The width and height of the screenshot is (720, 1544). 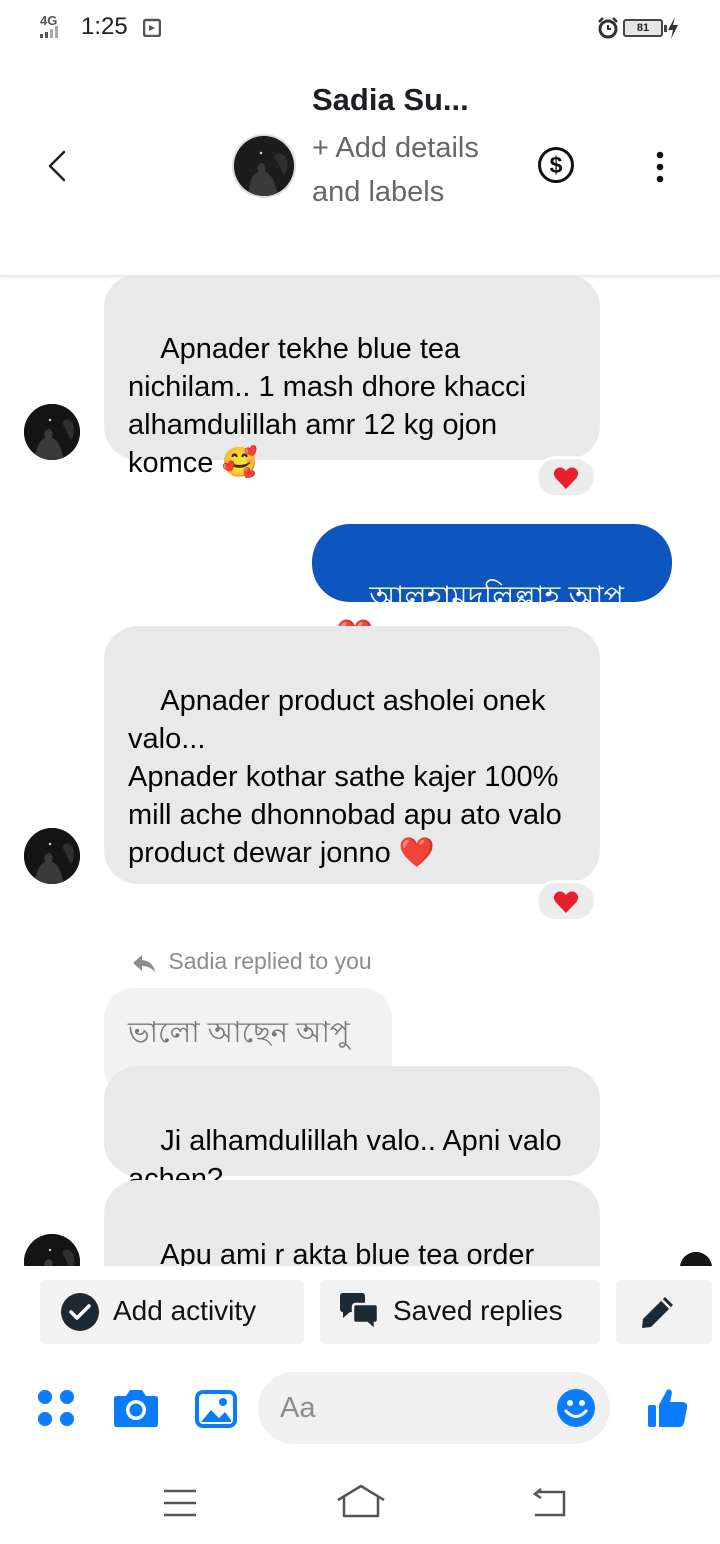 What do you see at coordinates (492, 588) in the screenshot?
I see `outgoing-message-bubble: আলহামদুলিল্লাহ আপু❤️` at bounding box center [492, 588].